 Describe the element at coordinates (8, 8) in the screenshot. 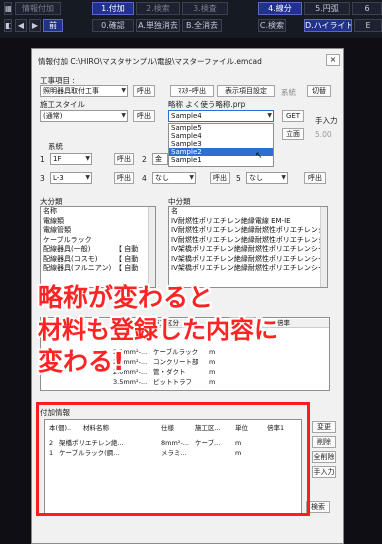

I see `grid-icon: ▦` at that location.